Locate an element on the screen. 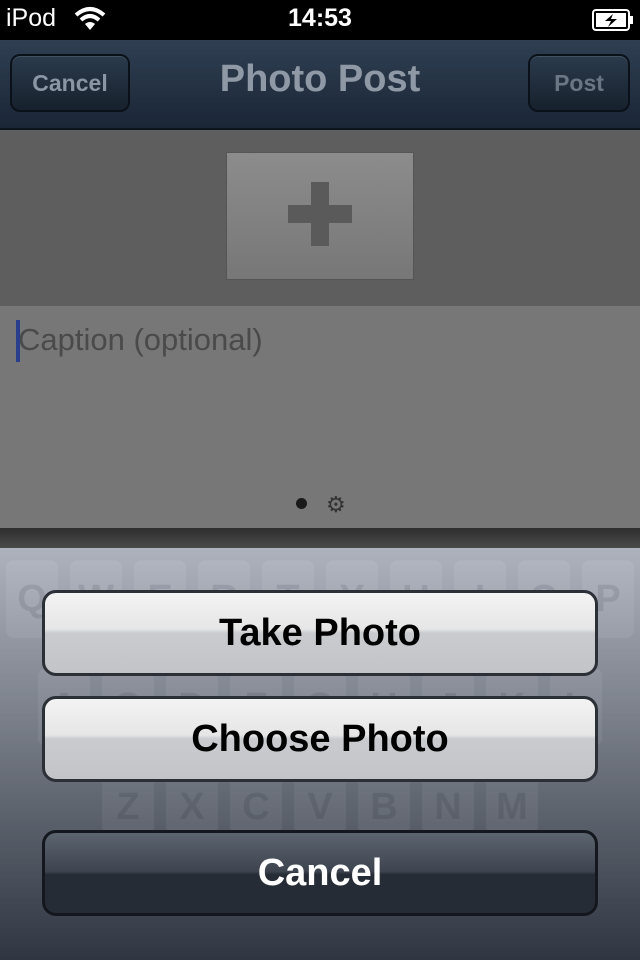 The width and height of the screenshot is (640, 960). status-bar: iPod 14:53 is located at coordinates (320, 20).